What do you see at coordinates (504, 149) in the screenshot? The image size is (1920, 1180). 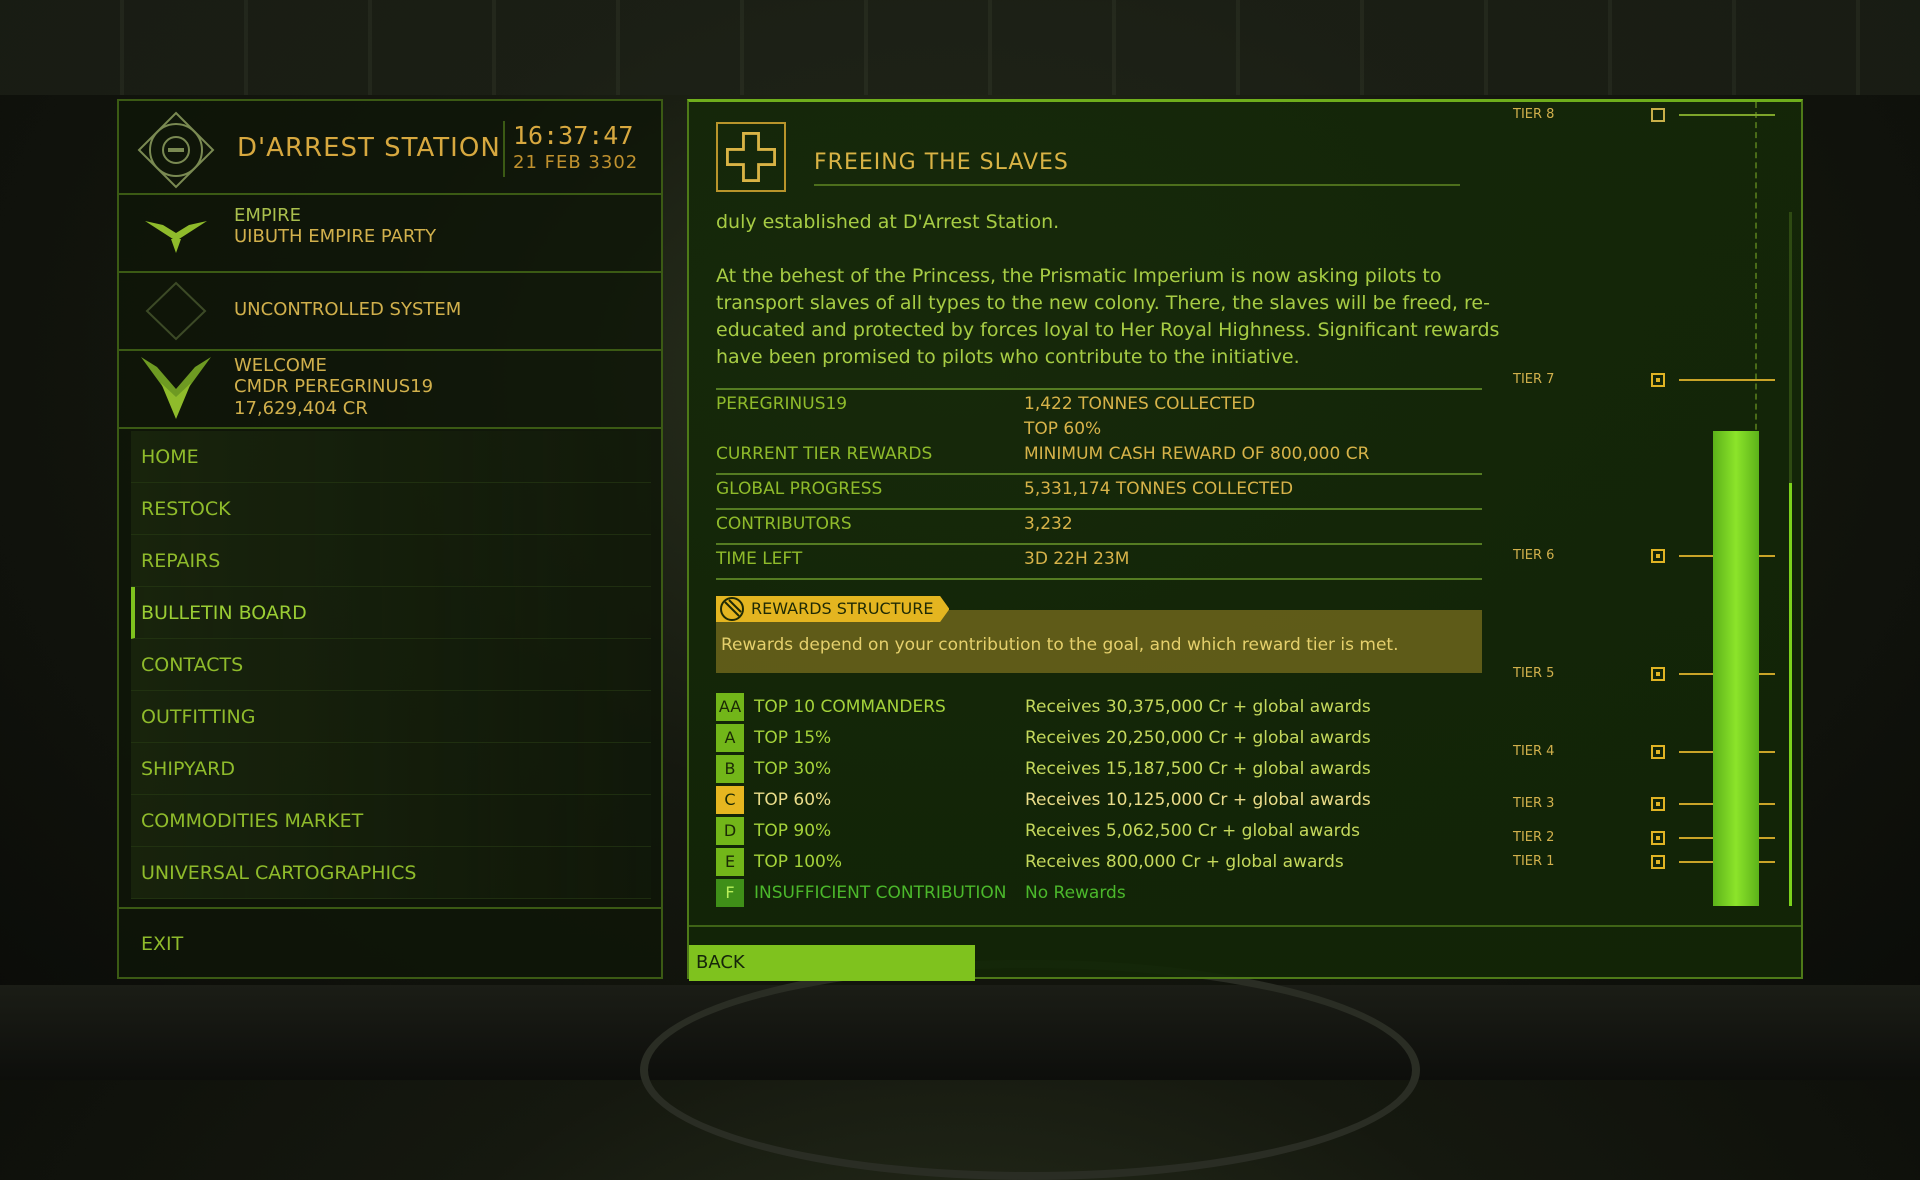 I see `clock-divider` at bounding box center [504, 149].